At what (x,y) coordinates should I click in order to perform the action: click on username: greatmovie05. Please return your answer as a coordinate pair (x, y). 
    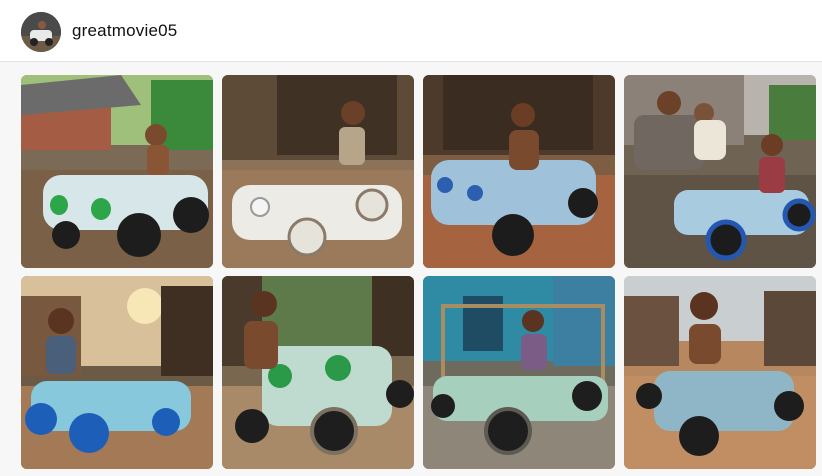
    Looking at the image, I should click on (124, 31).